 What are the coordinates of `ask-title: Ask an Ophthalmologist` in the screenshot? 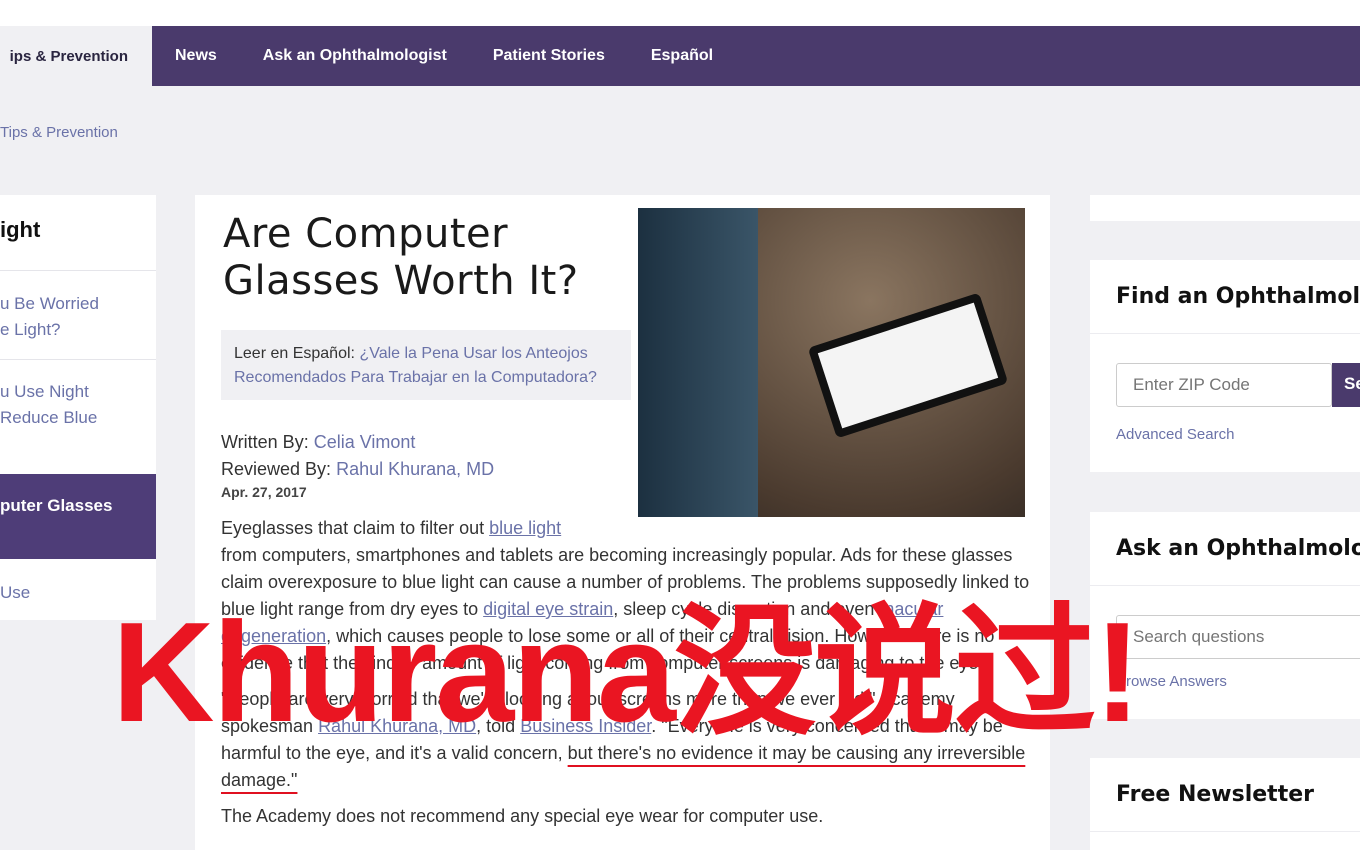 It's located at (1225, 549).